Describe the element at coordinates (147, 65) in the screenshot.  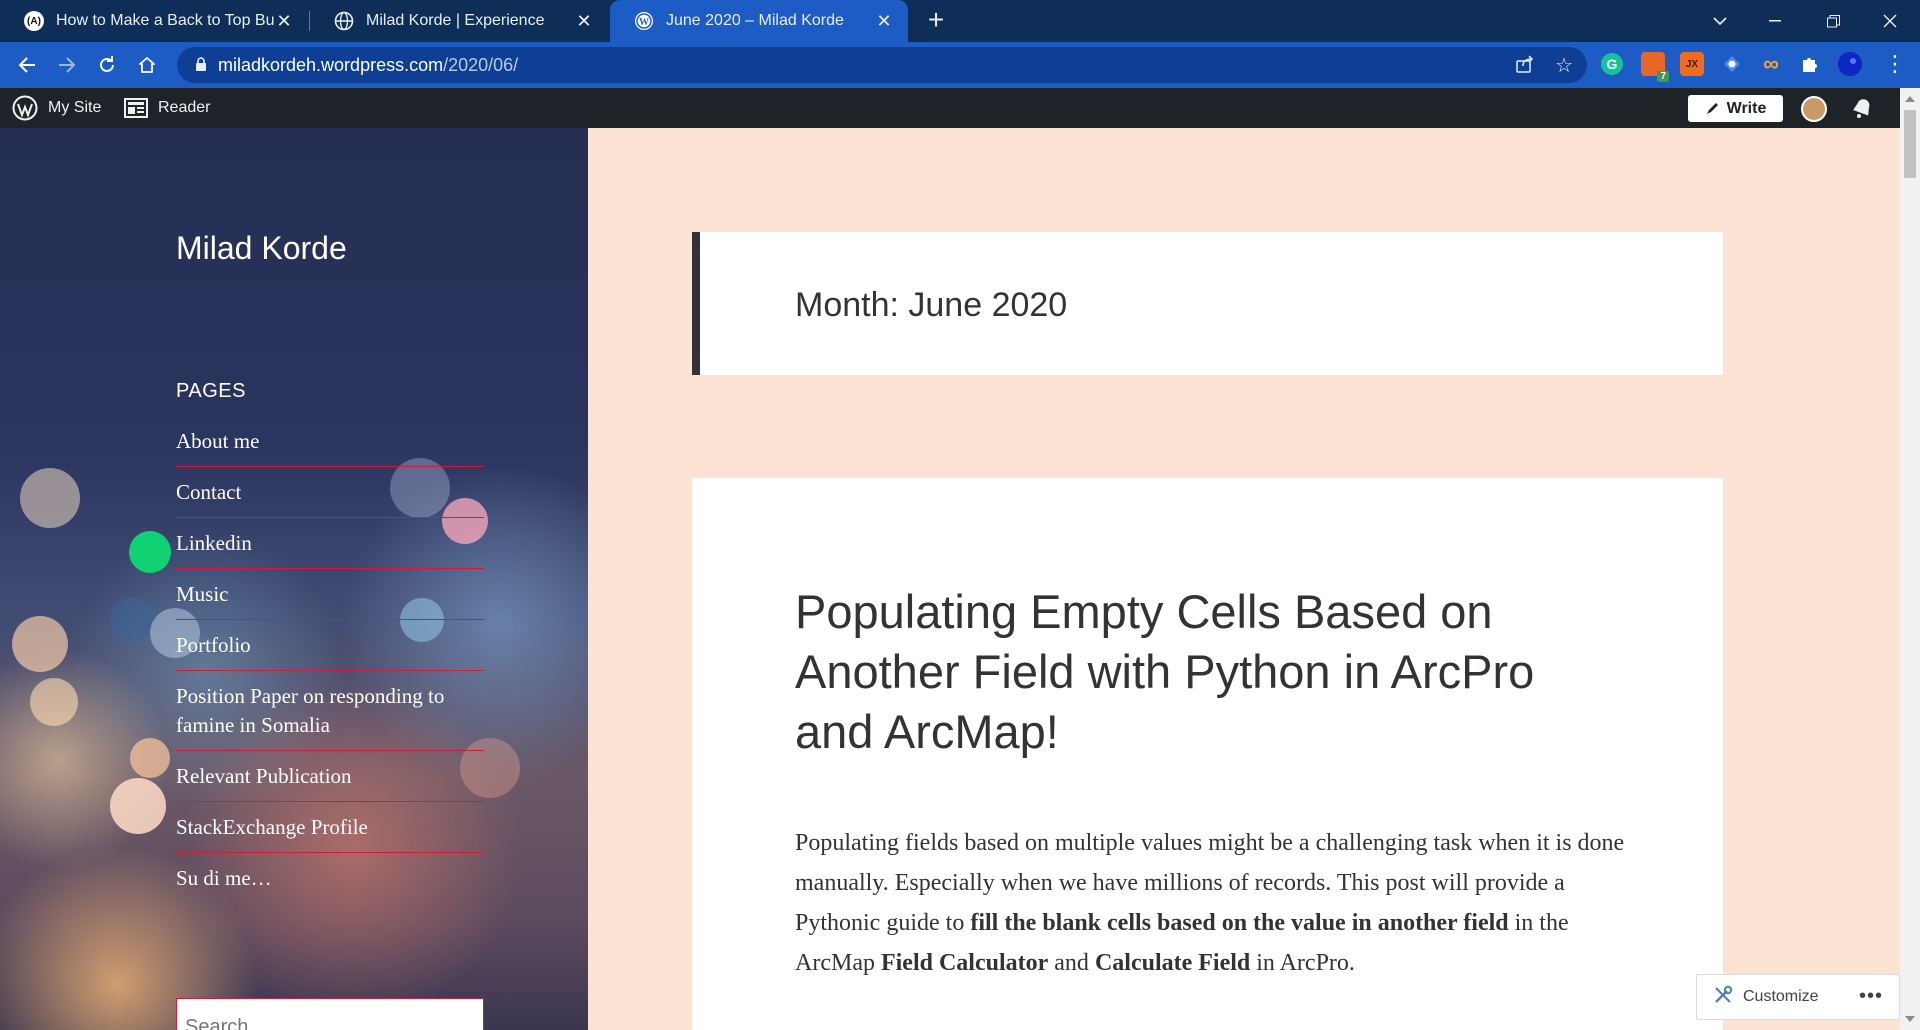
I see `home-icon` at that location.